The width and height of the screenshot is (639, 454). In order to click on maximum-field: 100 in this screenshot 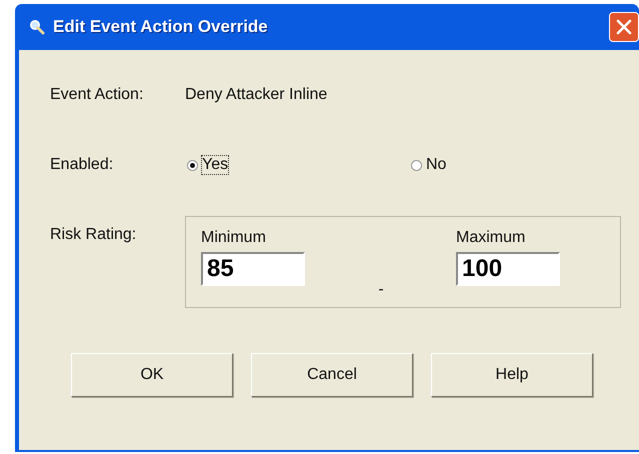, I will do `click(508, 269)`.